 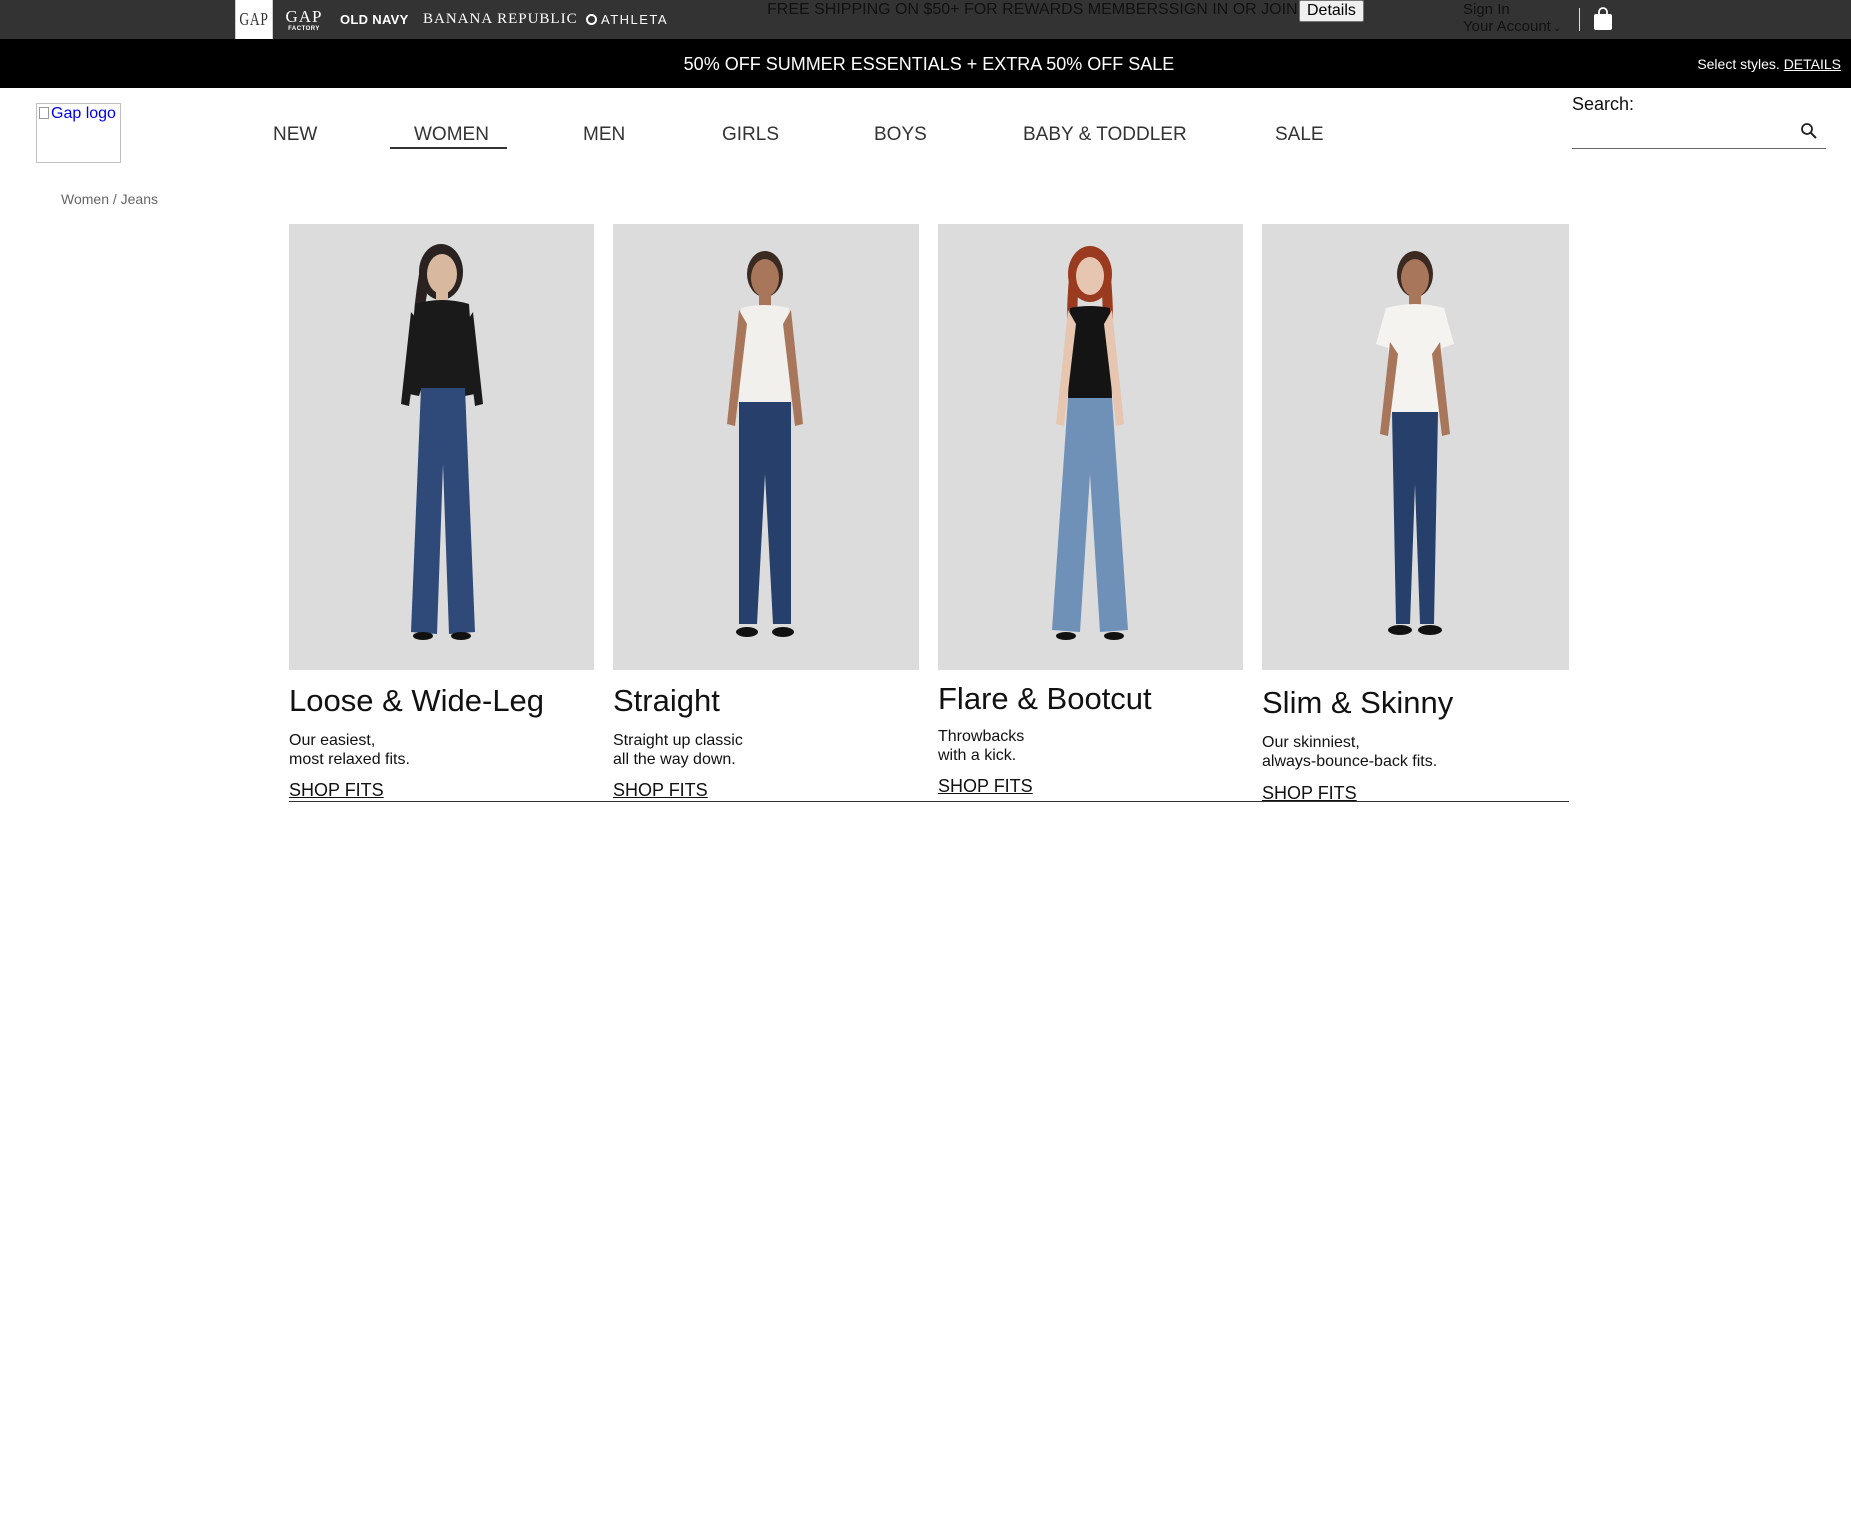 I want to click on account-menu: Sign In Your Account ⌄, so click(x=1512, y=19).